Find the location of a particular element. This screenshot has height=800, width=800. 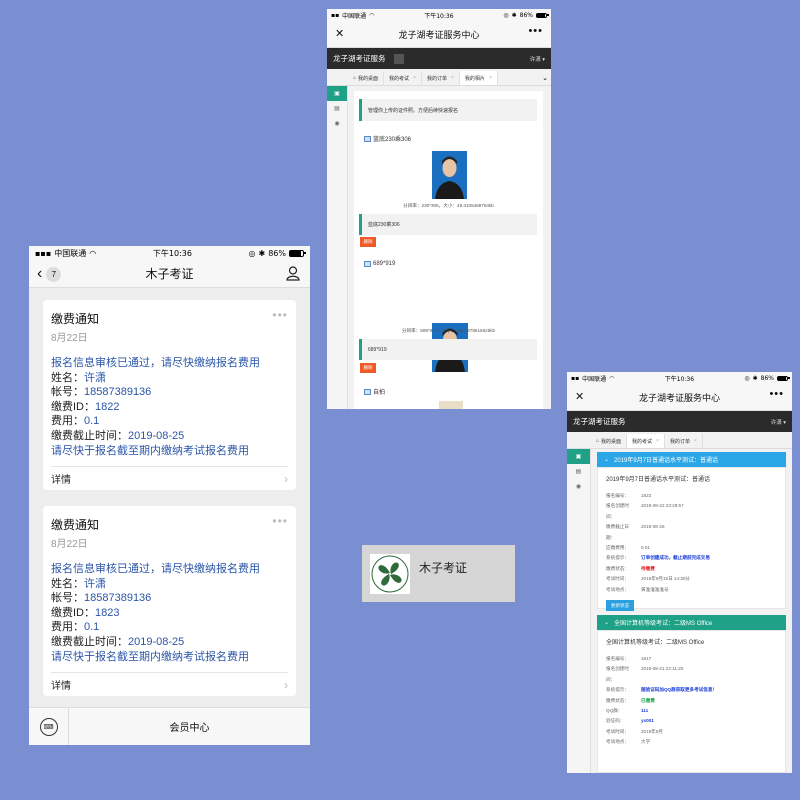

card-title: 缴费通知 is located at coordinates (75, 319).